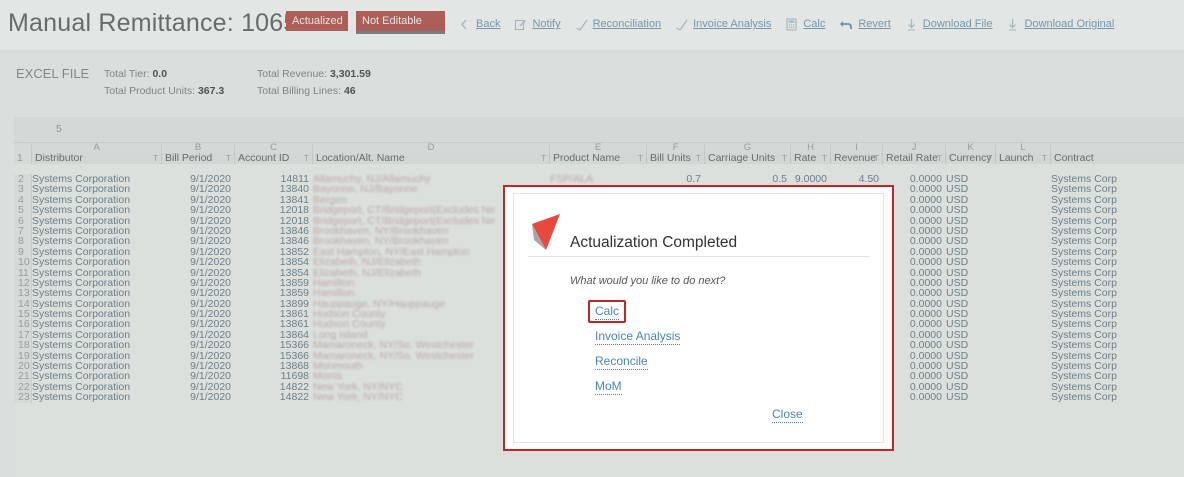 The width and height of the screenshot is (1184, 477). I want to click on table-cell: 13861, so click(274, 324).